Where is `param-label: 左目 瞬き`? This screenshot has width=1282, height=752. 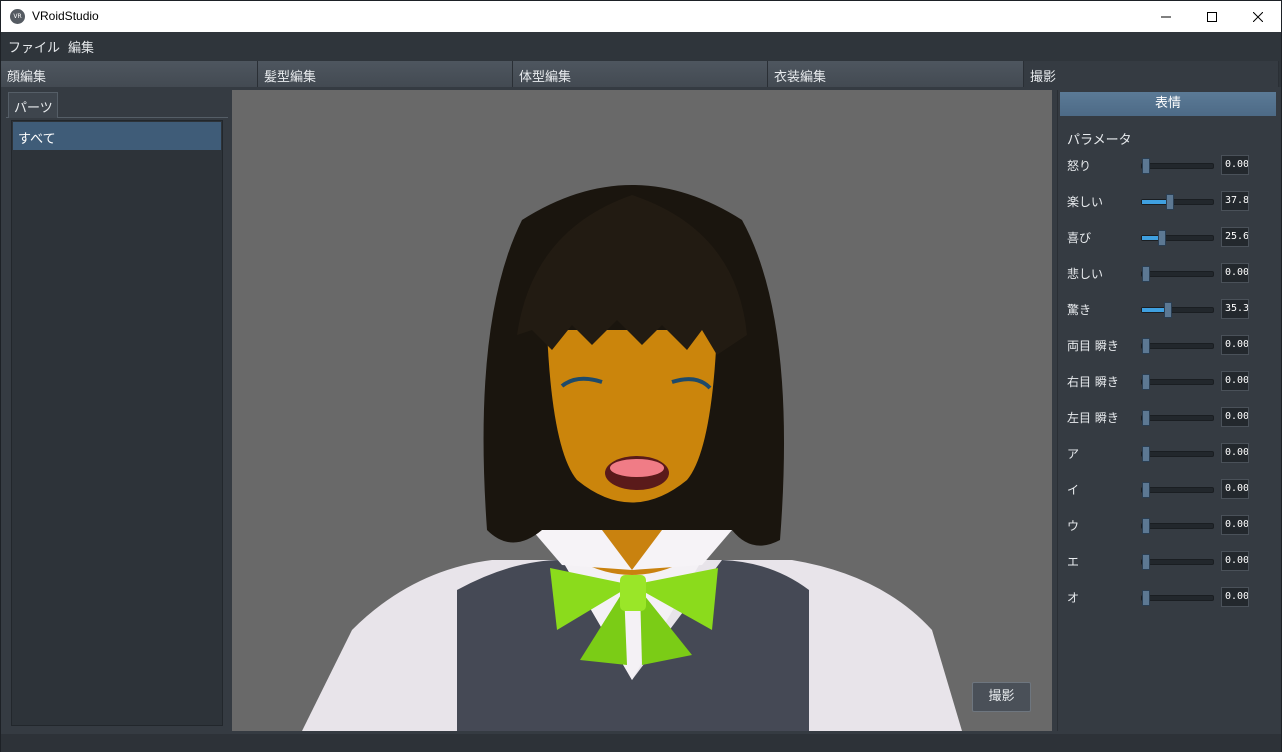 param-label: 左目 瞬き is located at coordinates (1093, 418).